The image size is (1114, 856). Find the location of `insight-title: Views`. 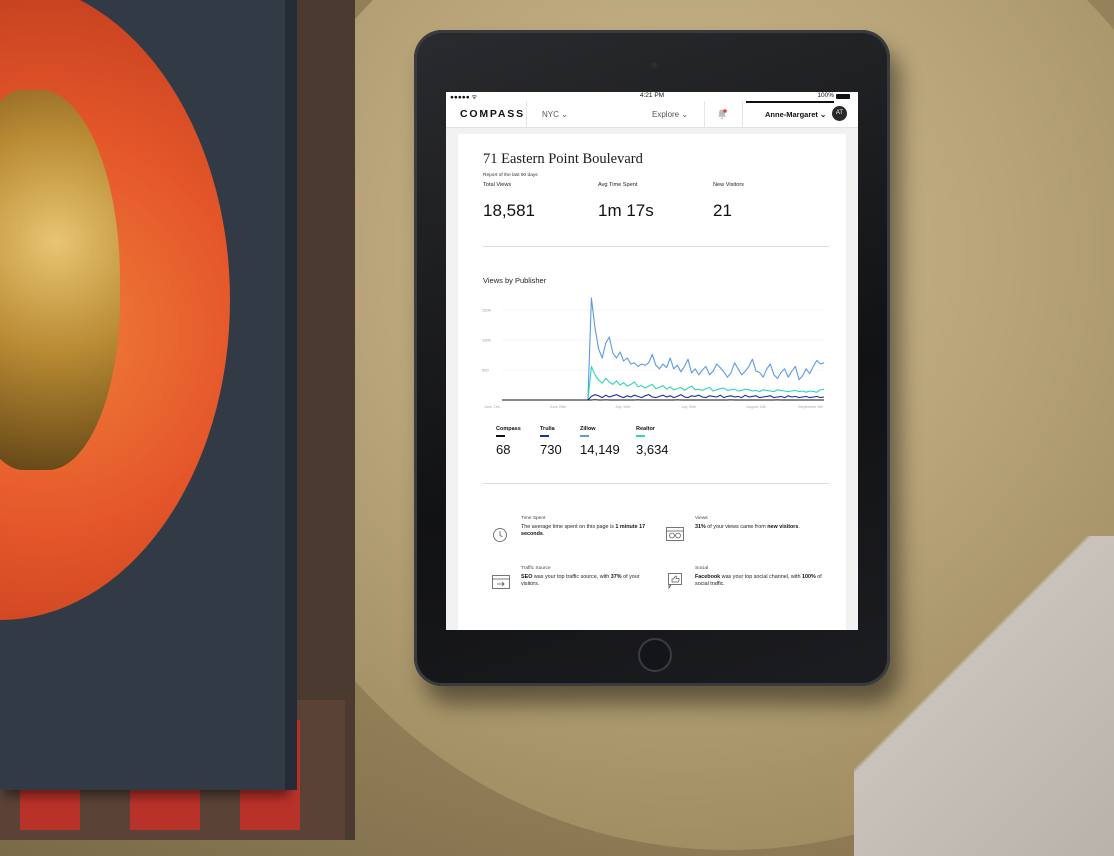

insight-title: Views is located at coordinates (701, 518).